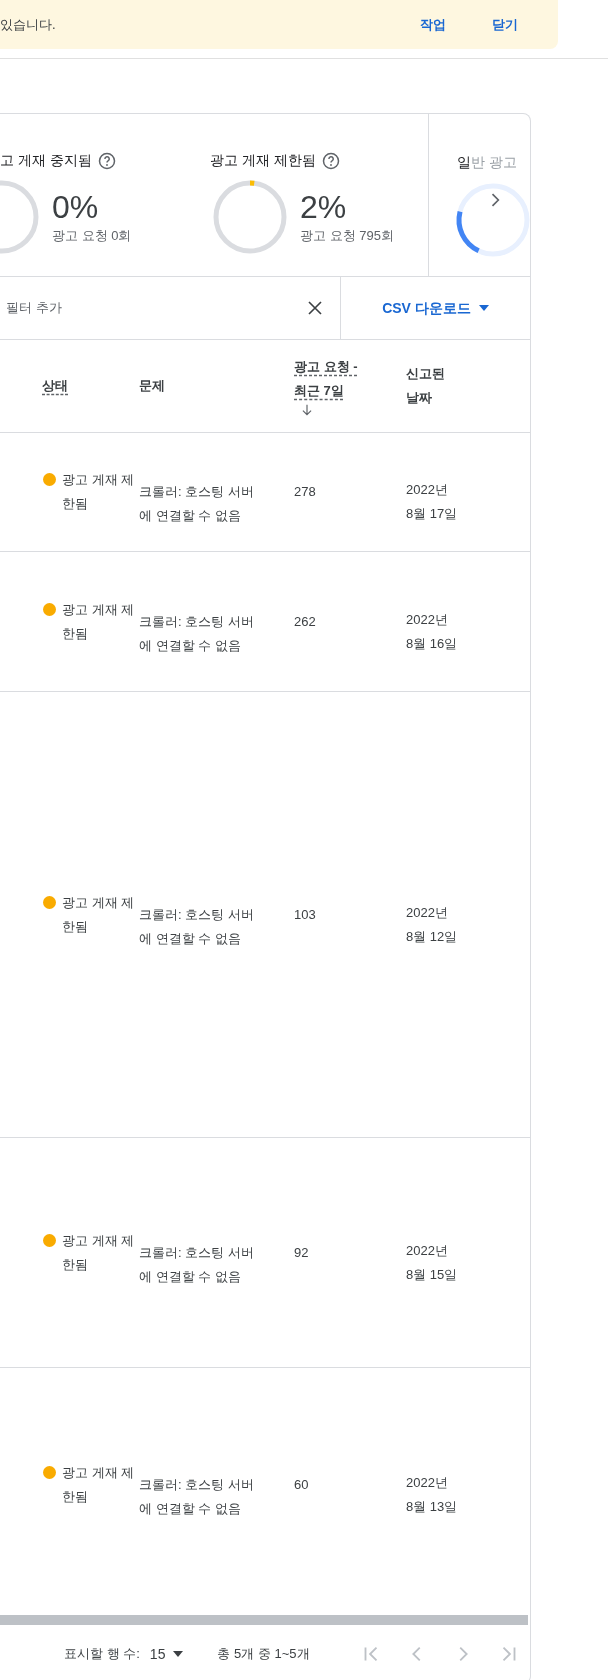  I want to click on sort-down-icon, so click(307, 410).